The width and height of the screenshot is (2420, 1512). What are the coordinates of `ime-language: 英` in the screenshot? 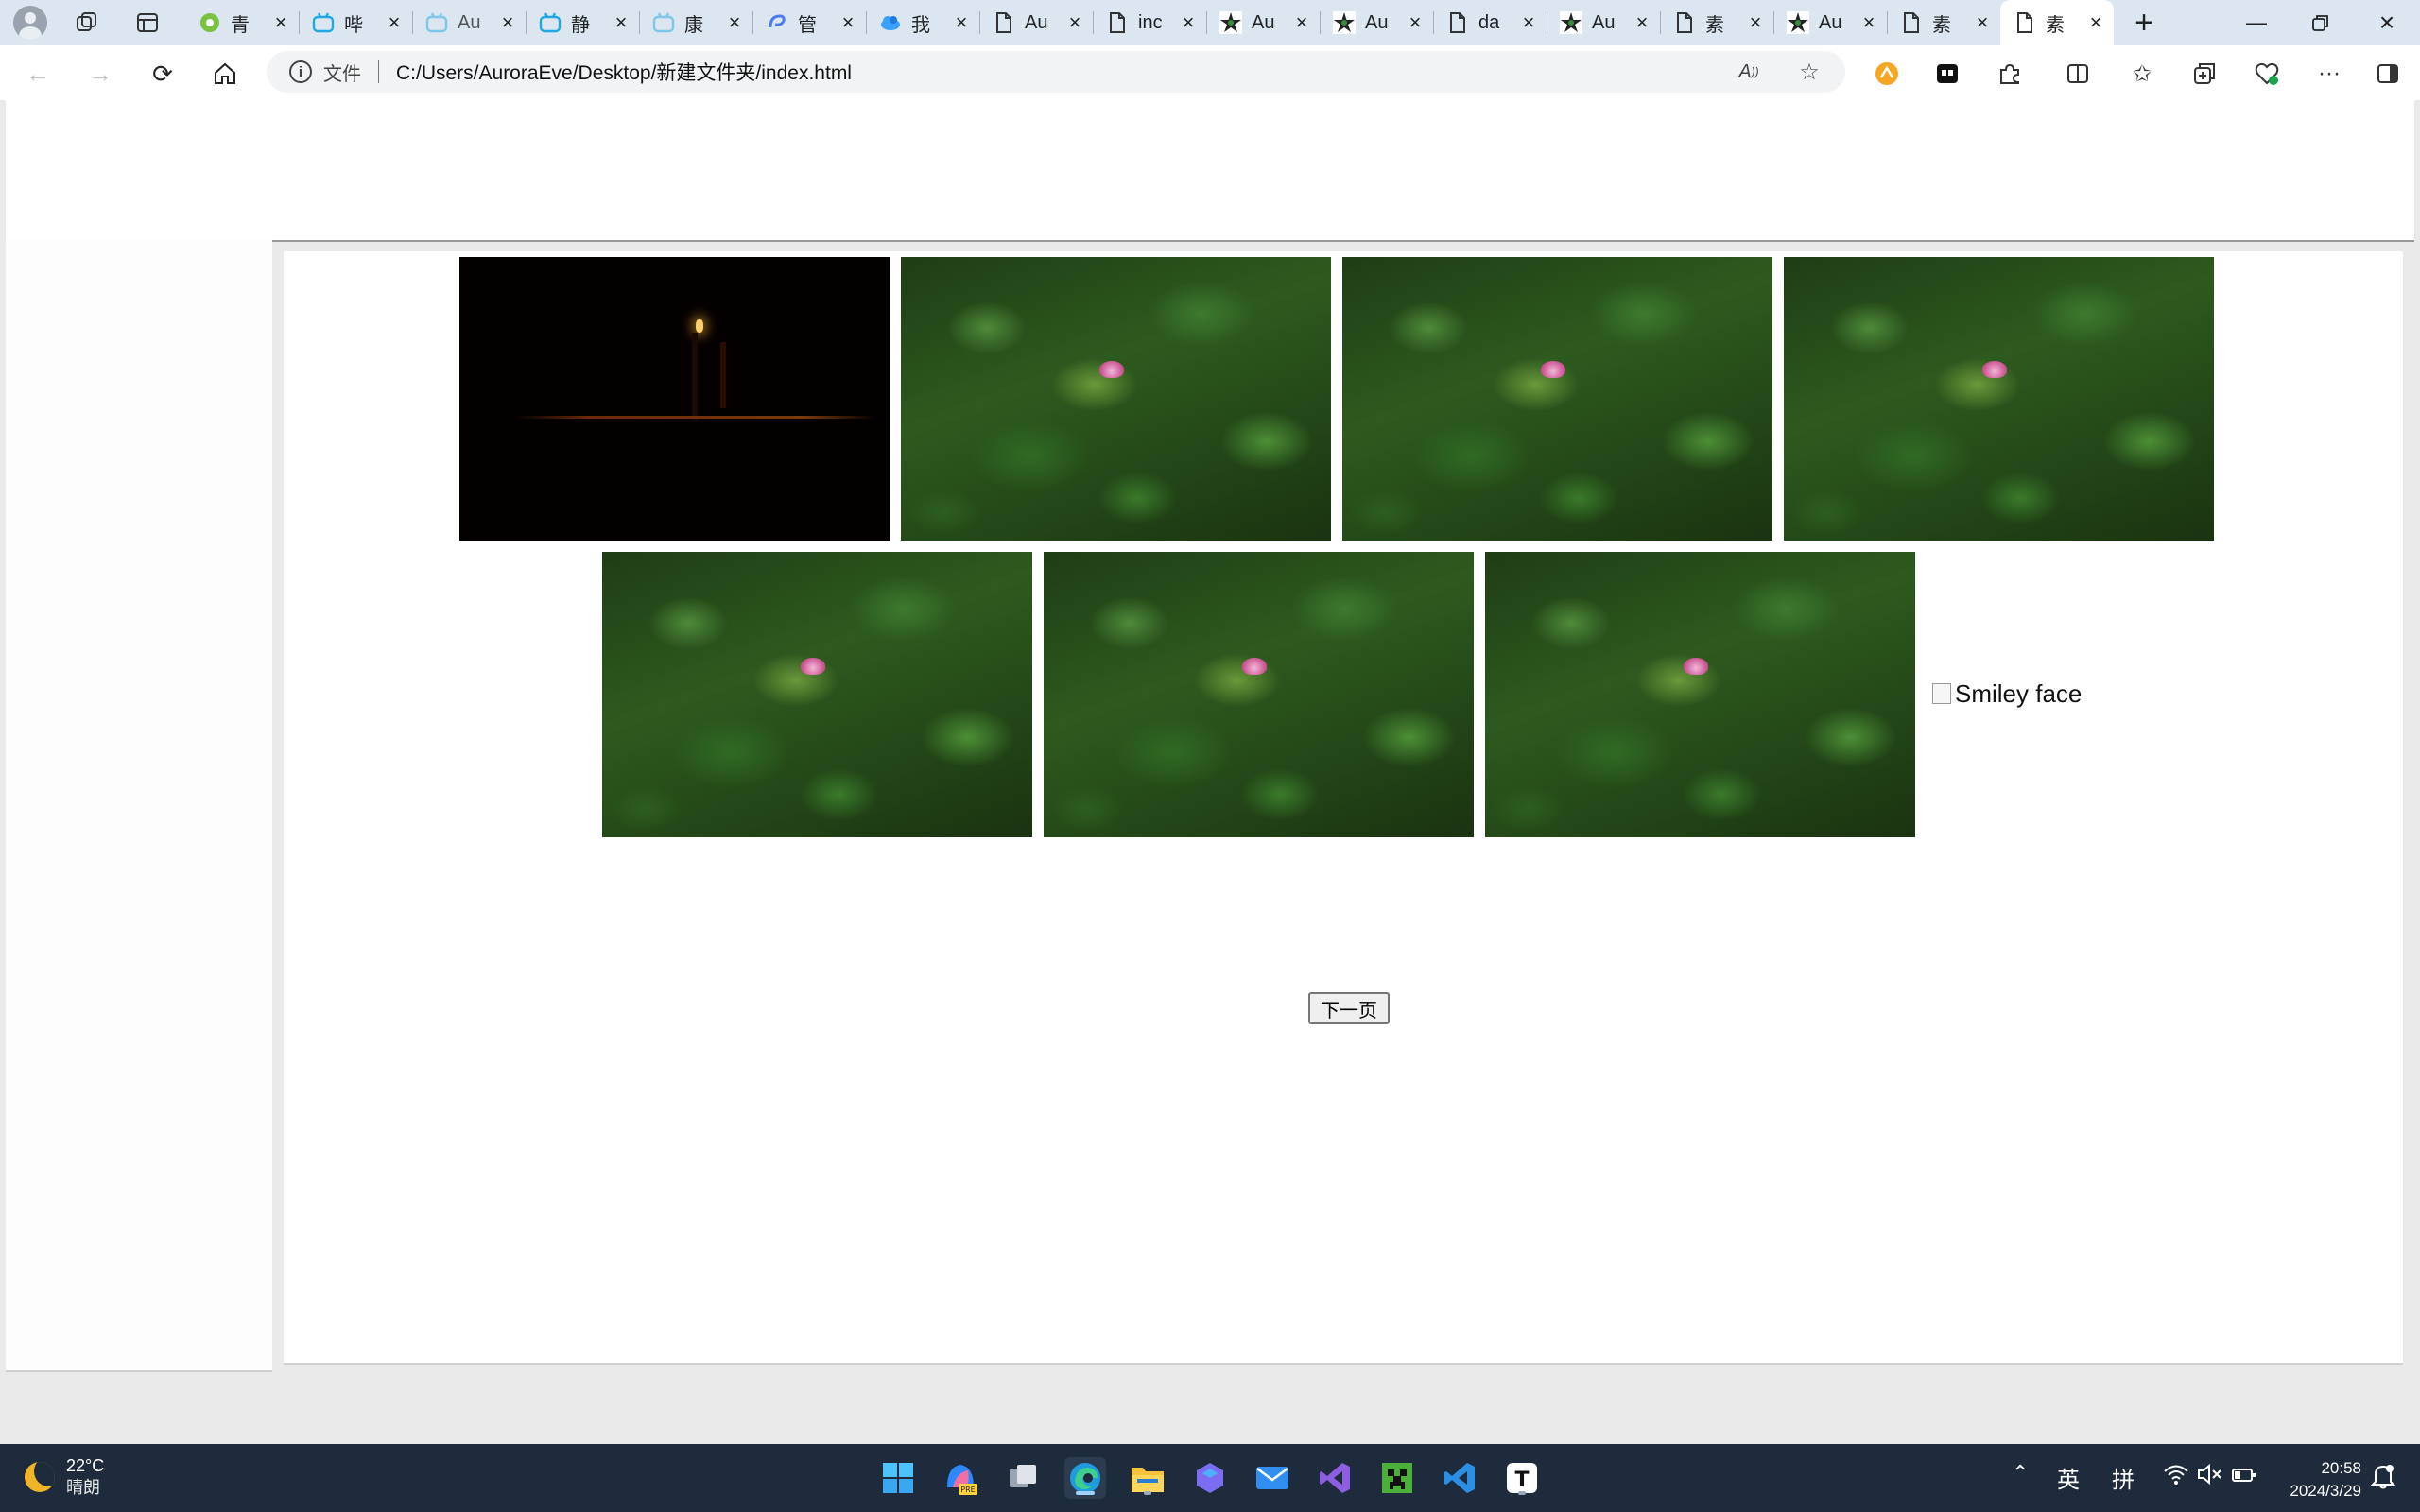 It's located at (2068, 1477).